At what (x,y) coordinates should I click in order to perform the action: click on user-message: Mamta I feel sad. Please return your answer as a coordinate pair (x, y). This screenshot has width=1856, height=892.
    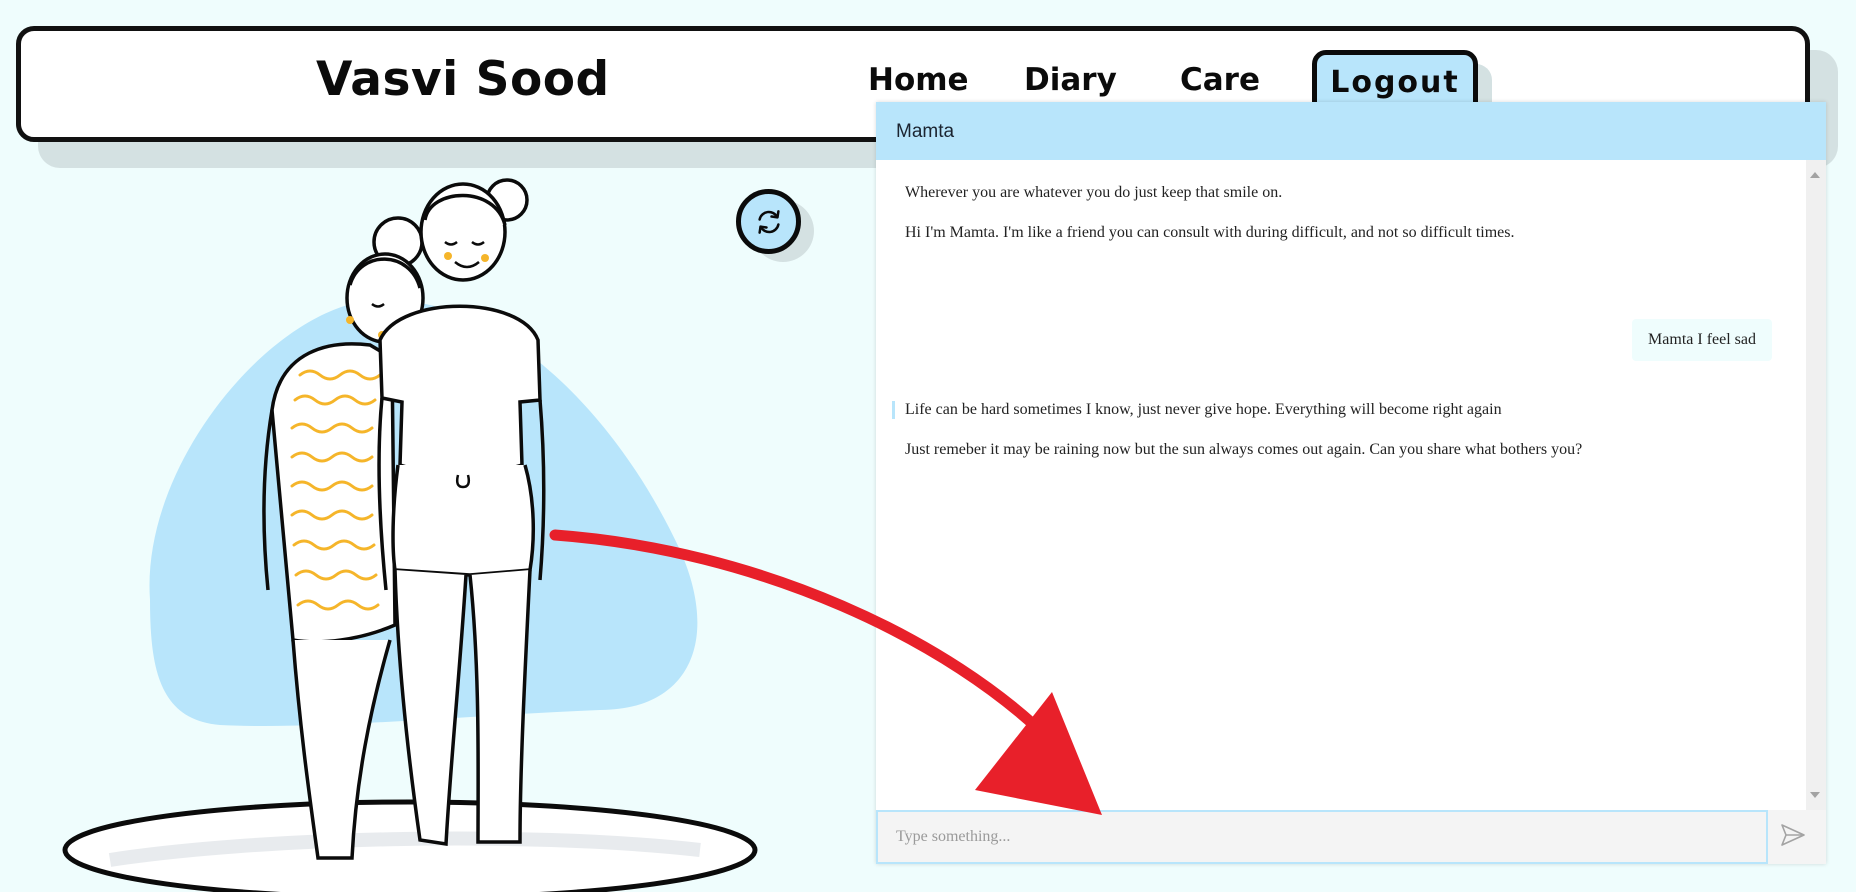
    Looking at the image, I should click on (1702, 340).